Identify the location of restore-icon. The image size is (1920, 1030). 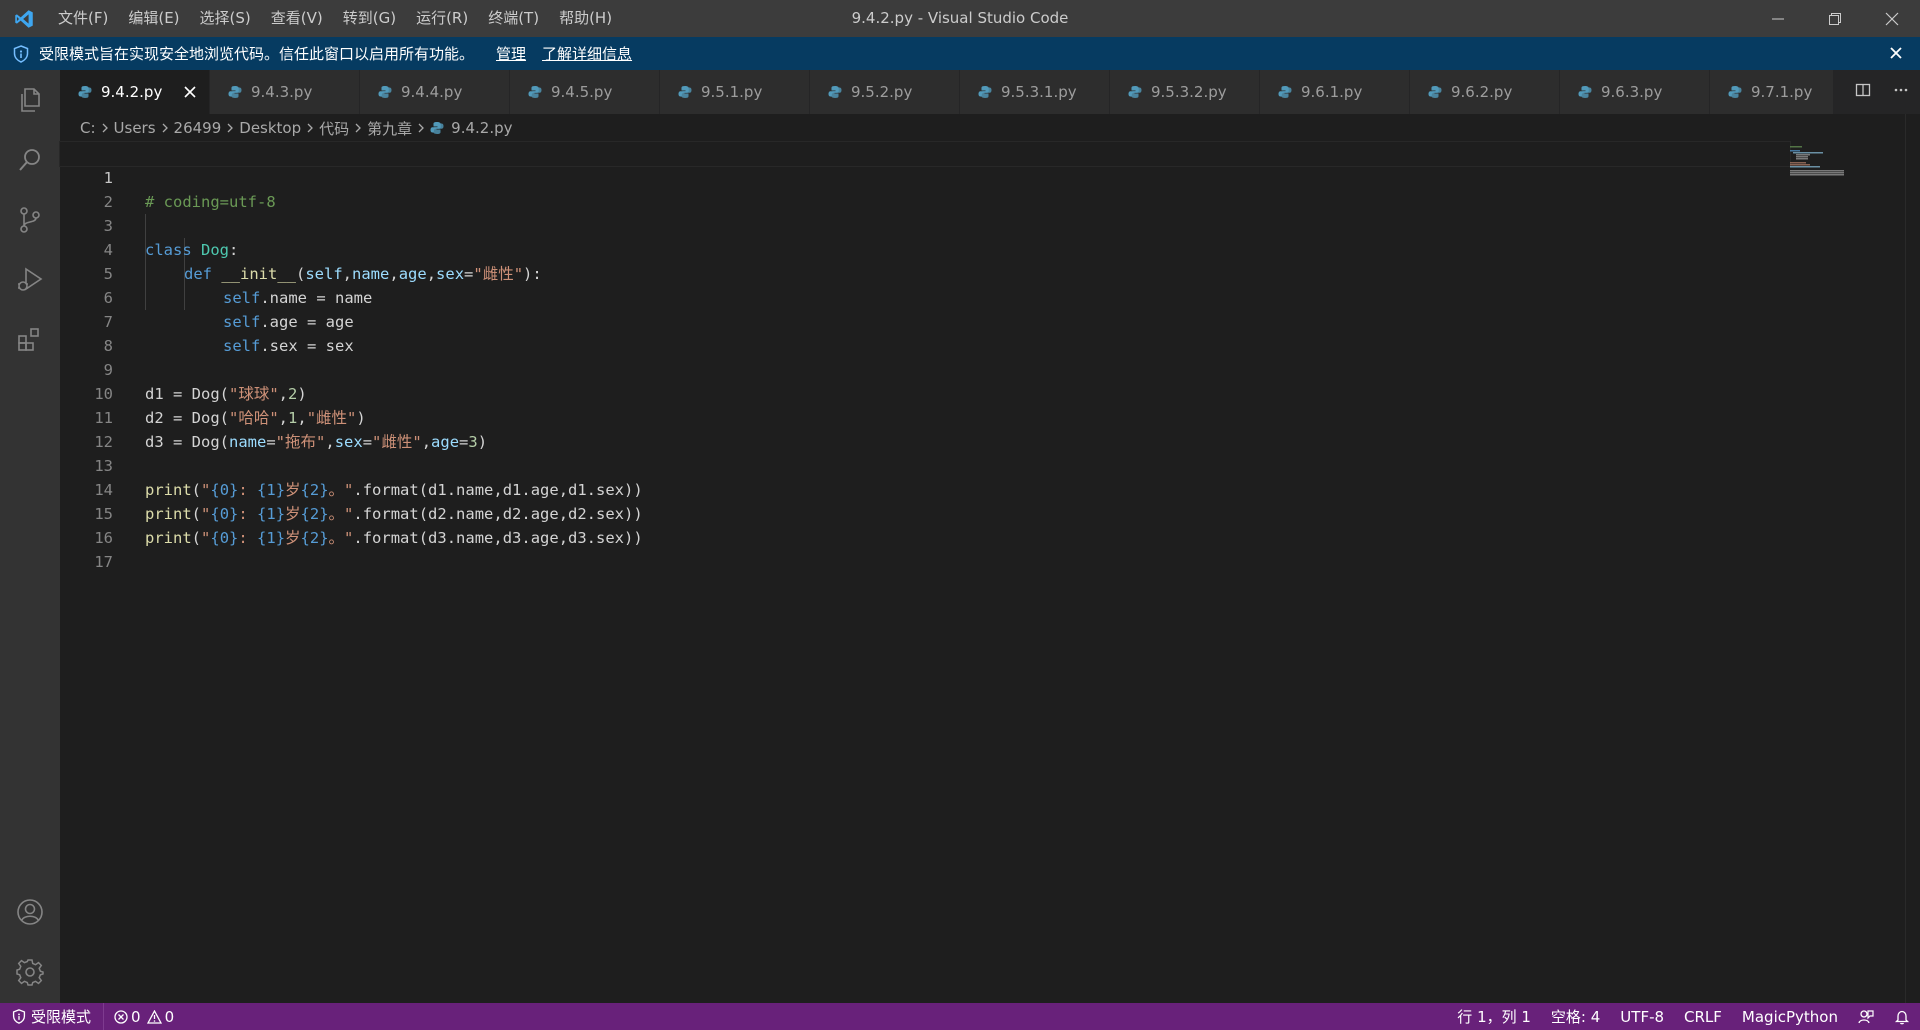
(1834, 18).